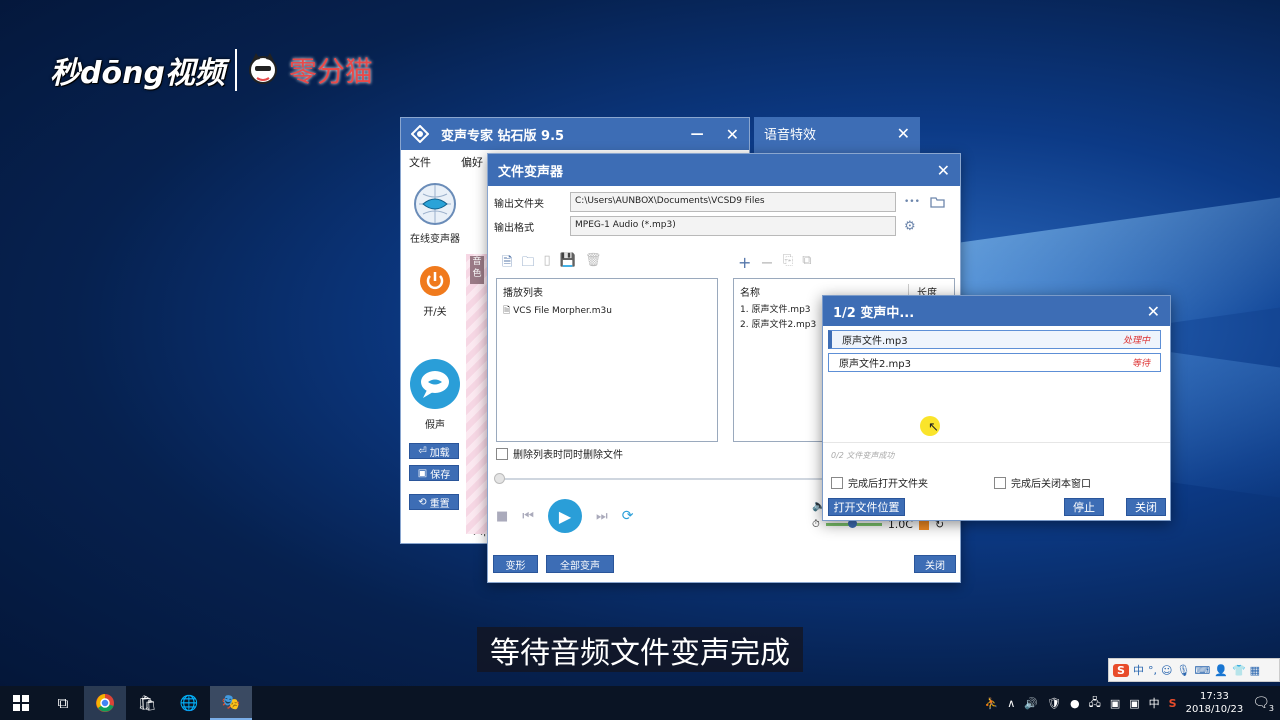  What do you see at coordinates (528, 516) in the screenshot?
I see `previous-icon: ⏮` at bounding box center [528, 516].